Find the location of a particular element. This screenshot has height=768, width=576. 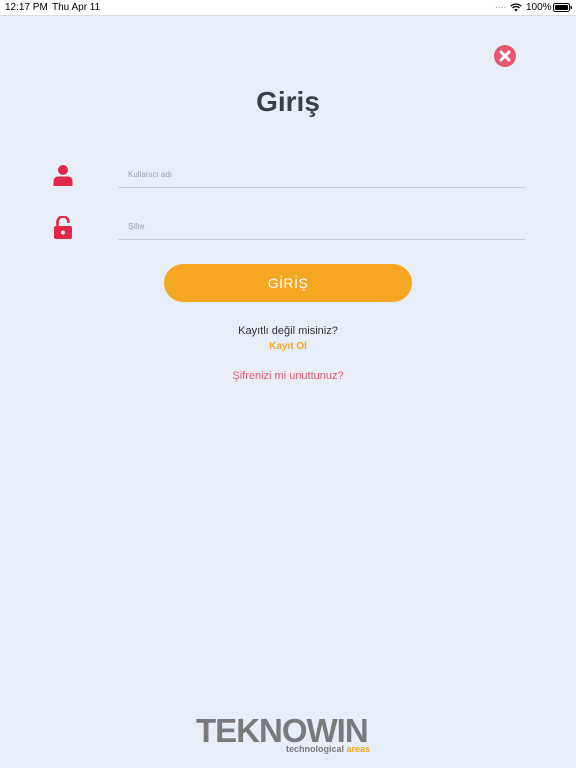

status-time: 12:17 PM is located at coordinates (26, 7).